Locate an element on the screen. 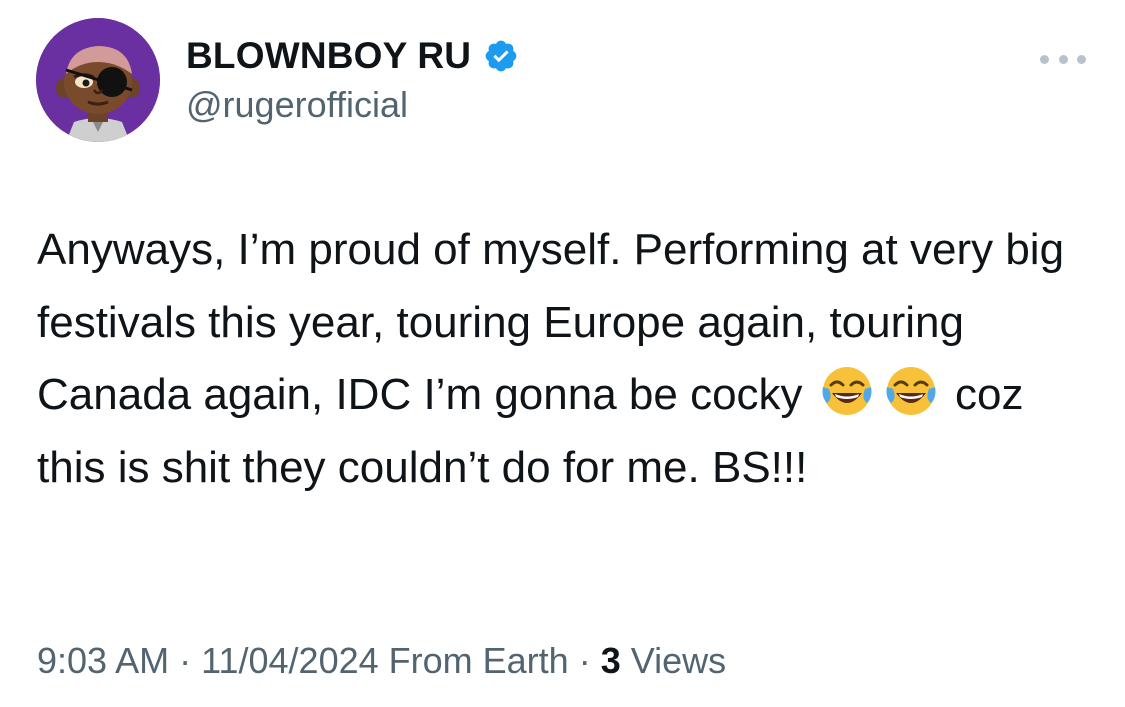 This screenshot has width=1125, height=707. author-row: BLOWNBOY RU is located at coordinates (352, 56).